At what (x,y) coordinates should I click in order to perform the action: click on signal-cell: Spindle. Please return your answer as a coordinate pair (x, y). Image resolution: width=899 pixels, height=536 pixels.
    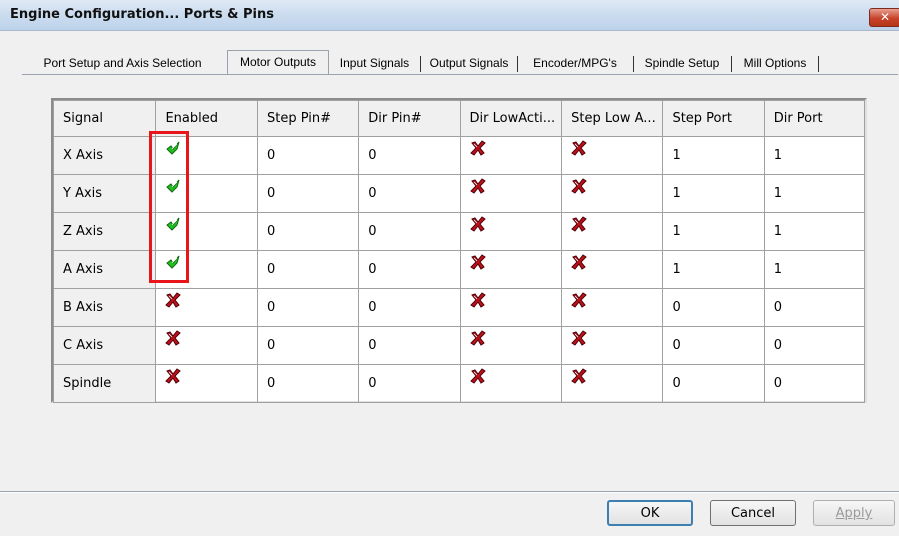
    Looking at the image, I should click on (104, 383).